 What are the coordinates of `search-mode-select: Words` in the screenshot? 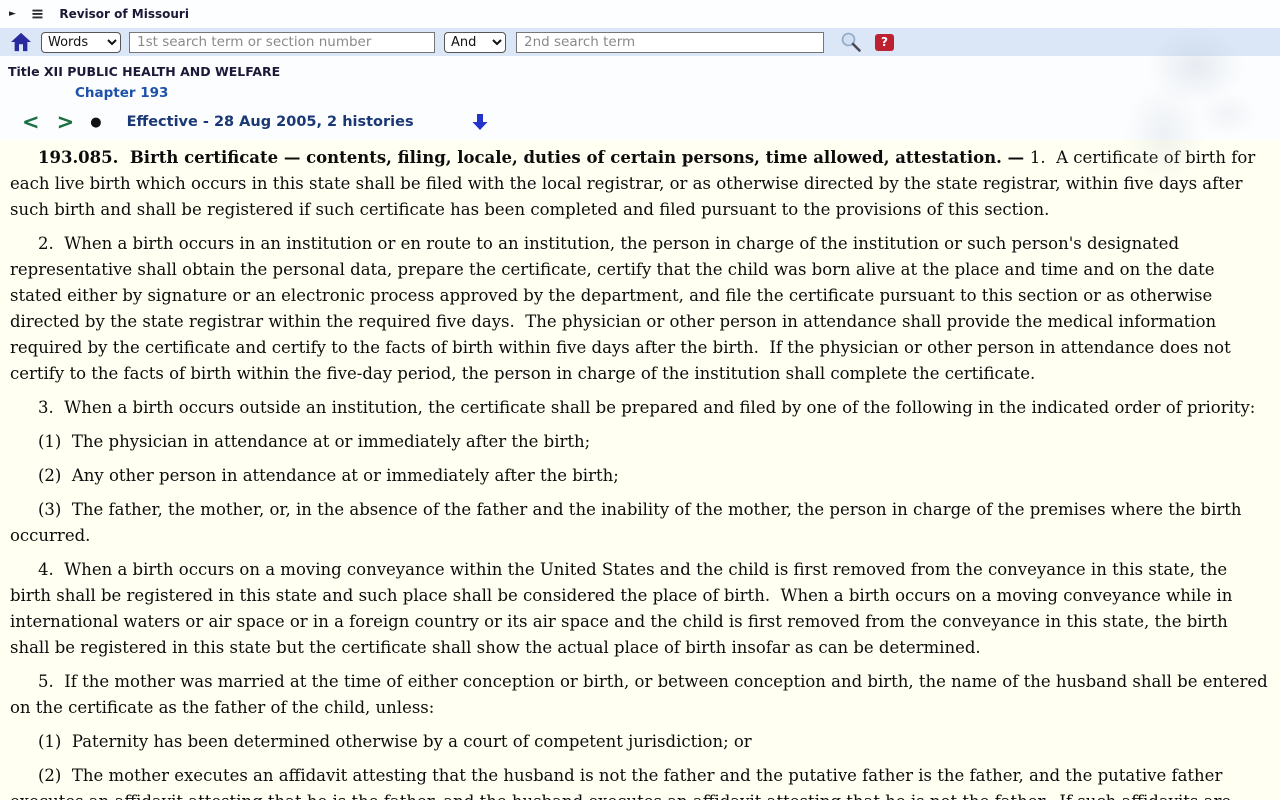 It's located at (81, 42).